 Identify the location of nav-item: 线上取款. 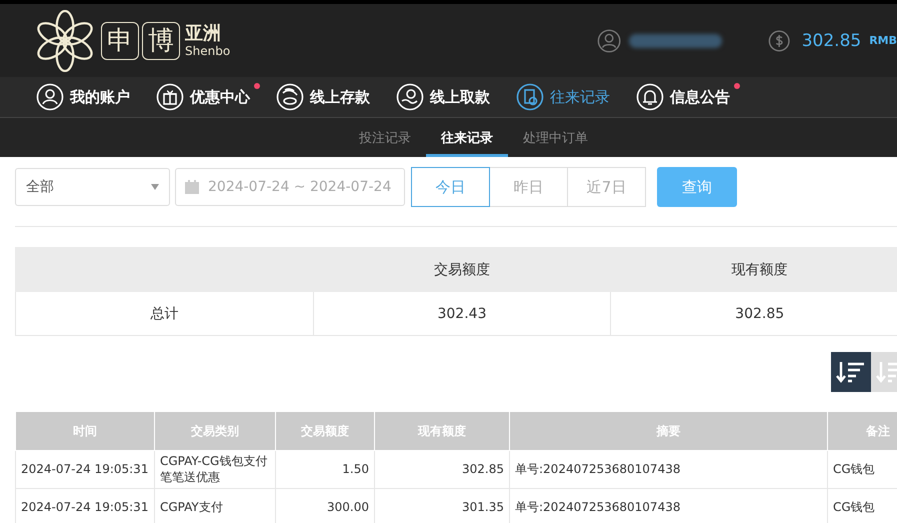
(443, 97).